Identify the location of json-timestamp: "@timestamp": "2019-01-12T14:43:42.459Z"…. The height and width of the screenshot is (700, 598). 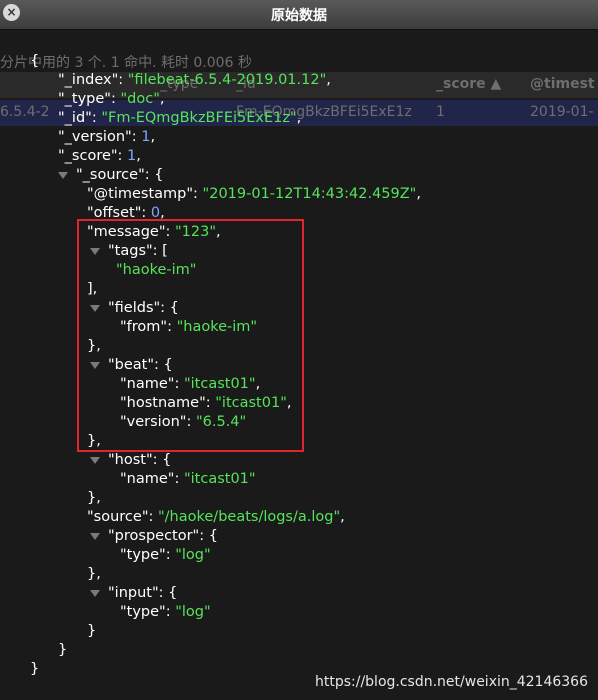
(254, 194).